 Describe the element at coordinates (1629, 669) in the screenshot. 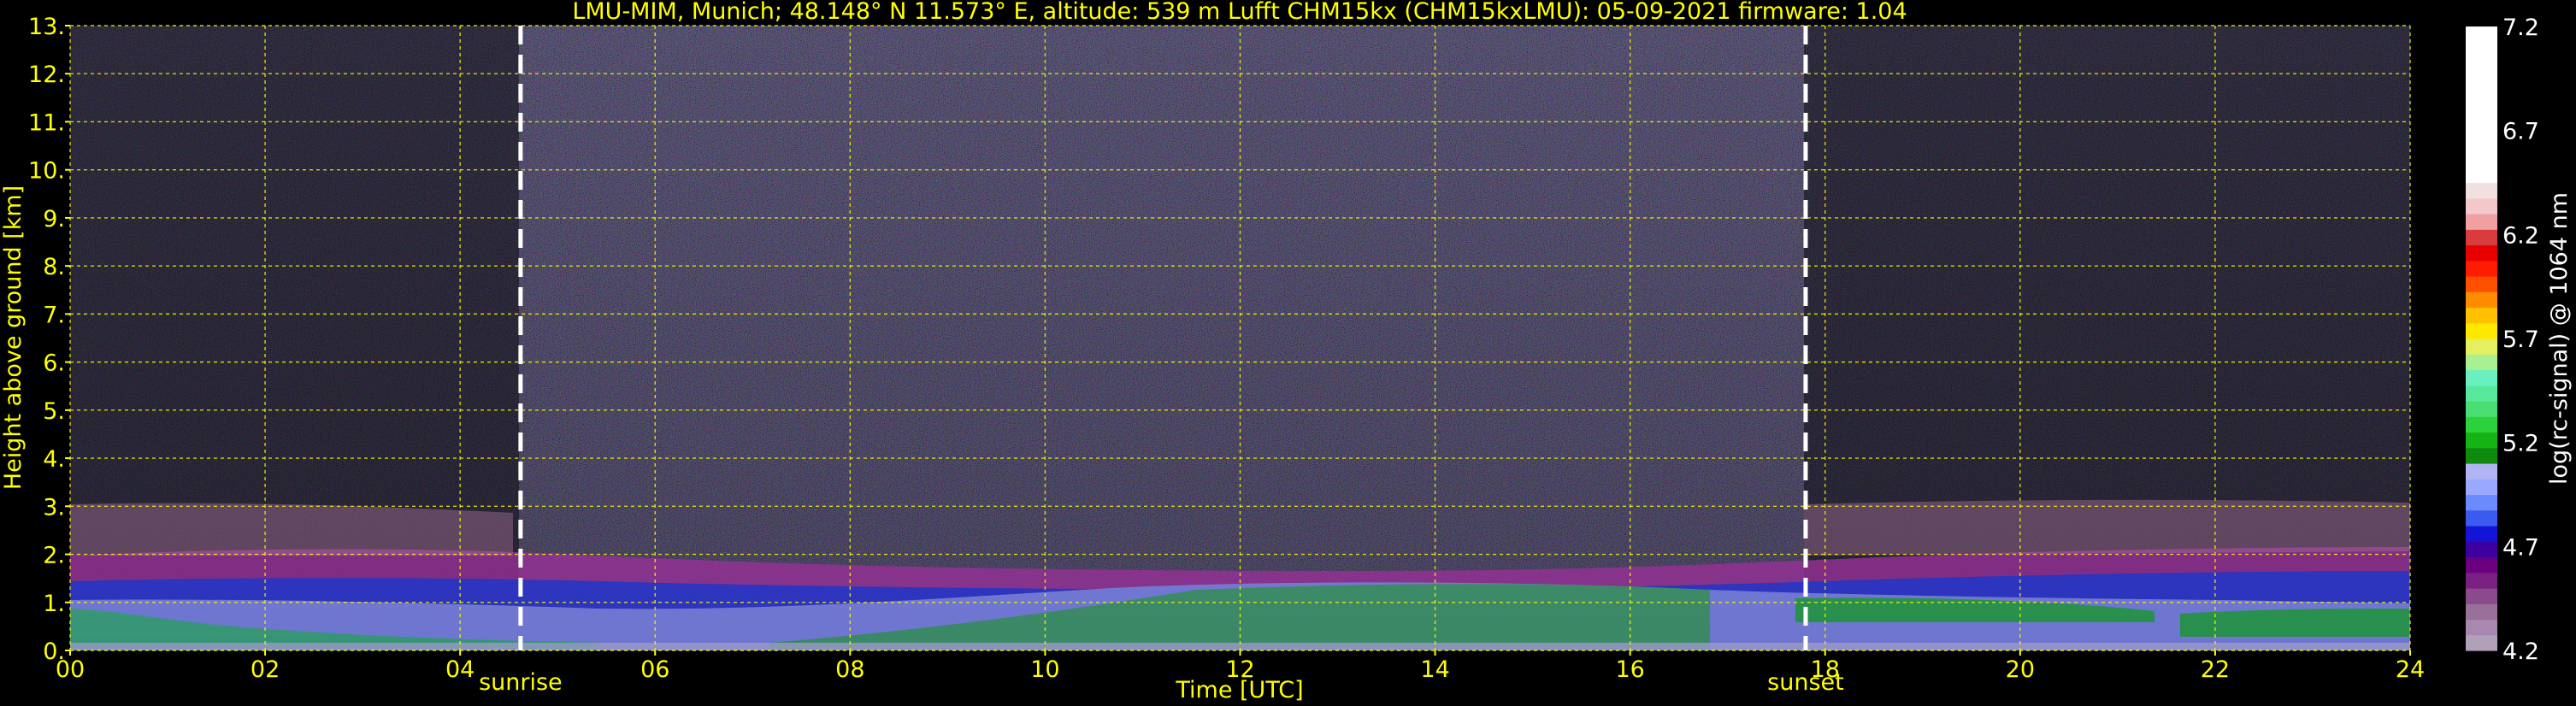

I see `x-tick-label: 16` at that location.